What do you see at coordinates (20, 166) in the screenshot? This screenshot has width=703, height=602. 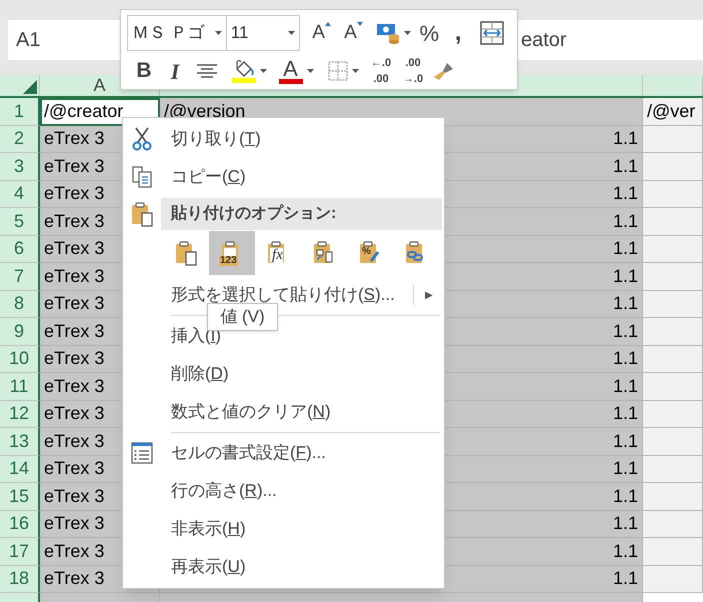 I see `row-header: 3` at bounding box center [20, 166].